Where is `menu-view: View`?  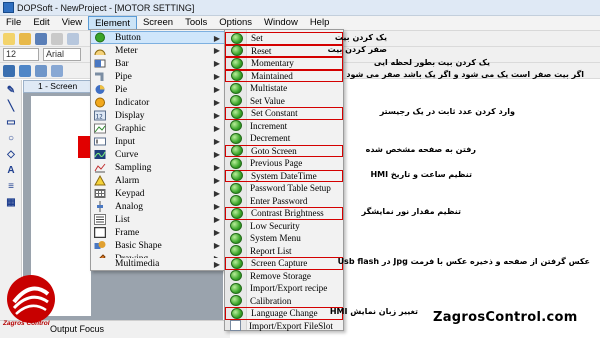 menu-view: View is located at coordinates (72, 23).